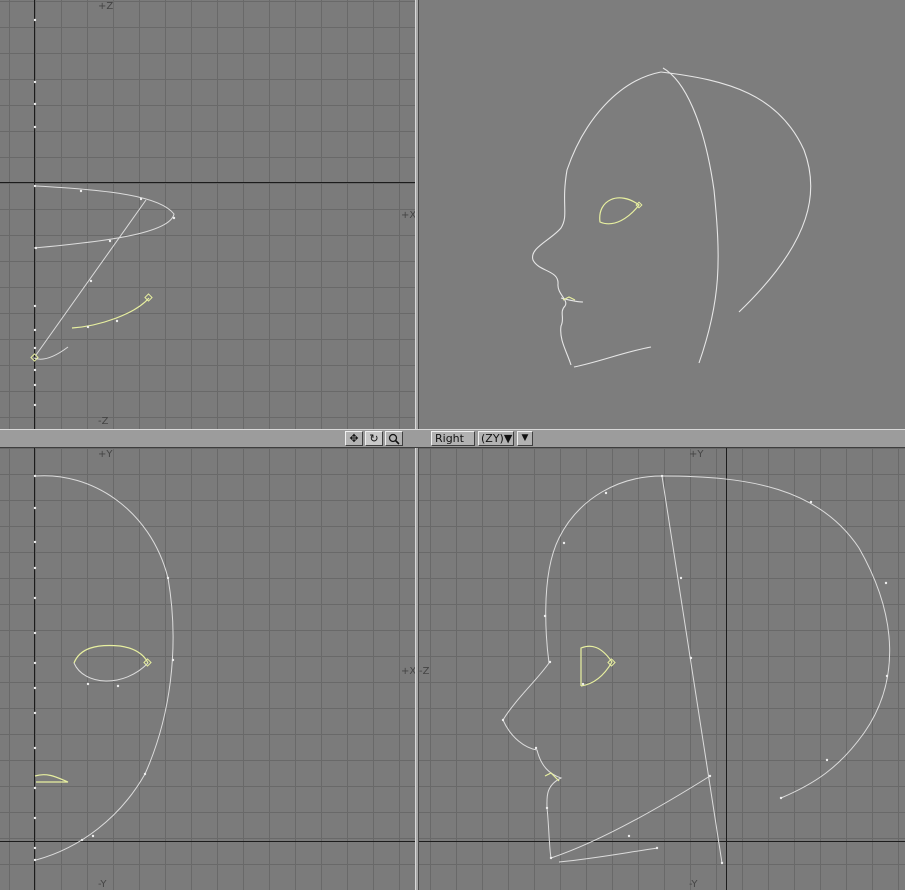 This screenshot has width=905, height=890. What do you see at coordinates (111, 654) in the screenshot?
I see `eye-upper-curve` at bounding box center [111, 654].